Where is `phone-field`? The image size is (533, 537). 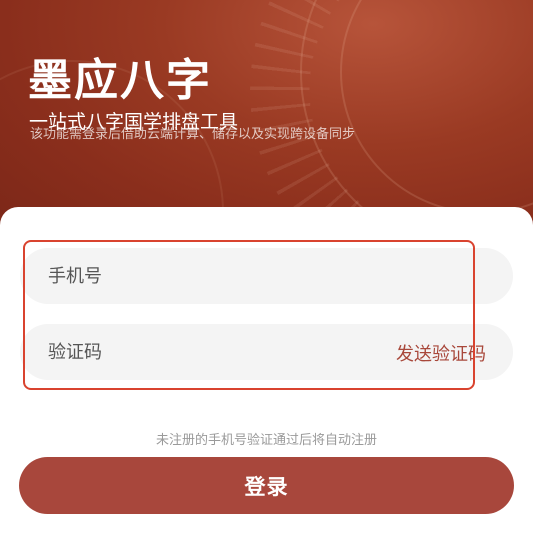
phone-field is located at coordinates (266, 276).